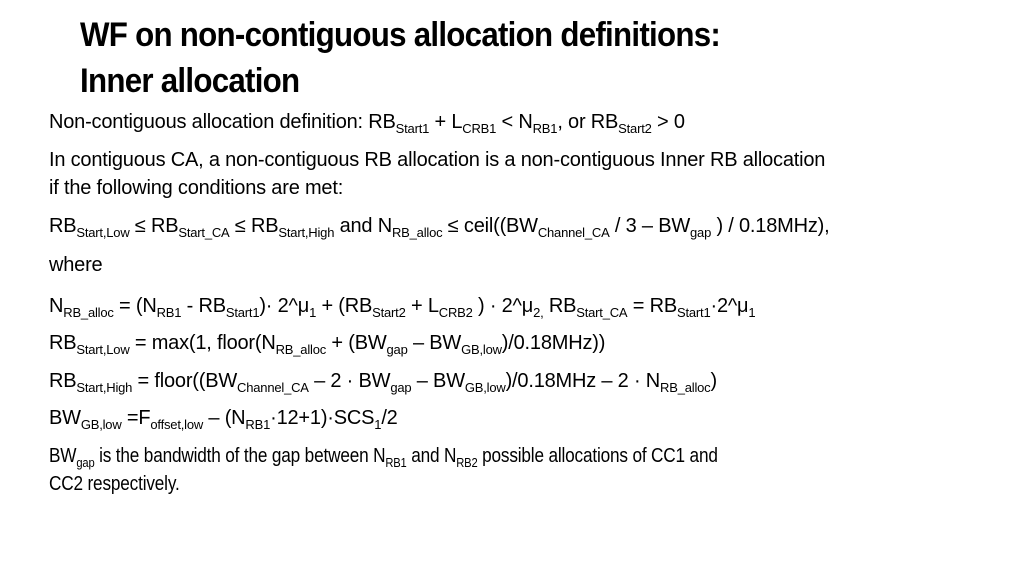  What do you see at coordinates (455, 312) in the screenshot?
I see `subscript-text: CRB2` at bounding box center [455, 312].